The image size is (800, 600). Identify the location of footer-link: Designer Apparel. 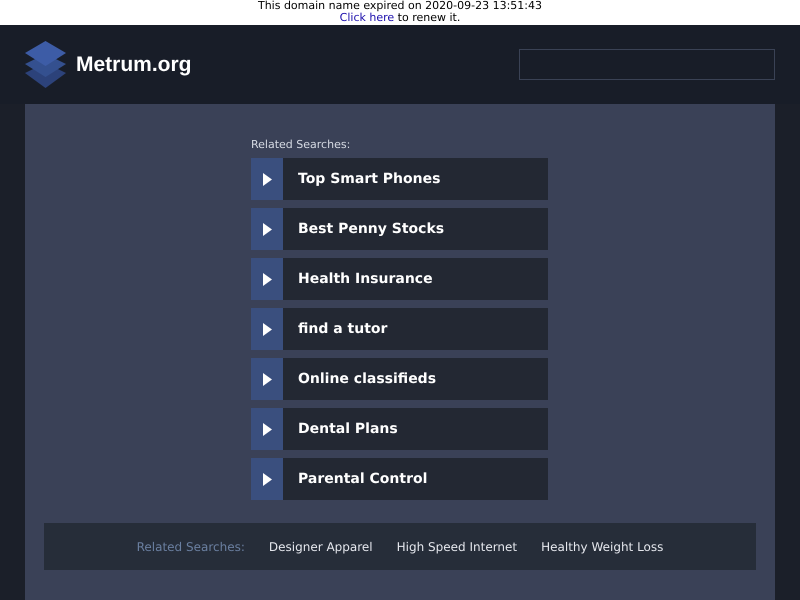
(320, 547).